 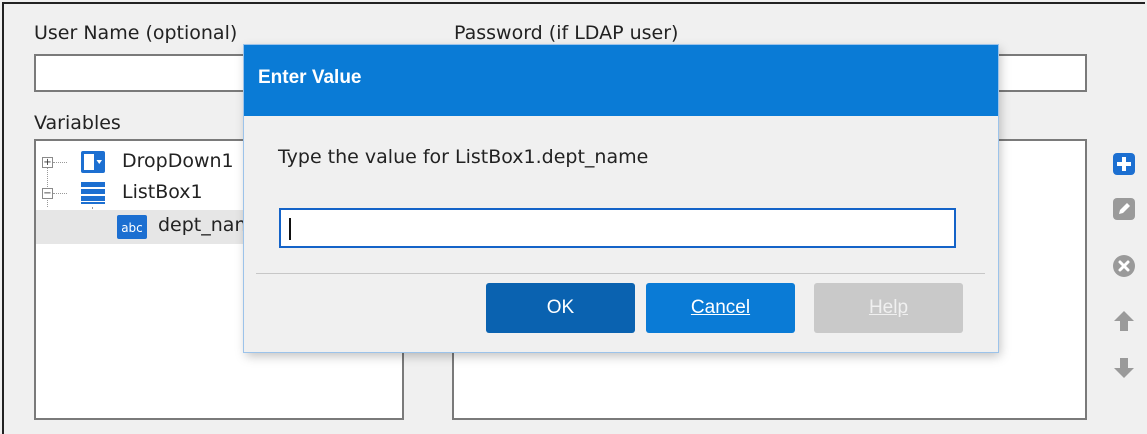 I want to click on svg-text: abc, so click(x=132, y=228).